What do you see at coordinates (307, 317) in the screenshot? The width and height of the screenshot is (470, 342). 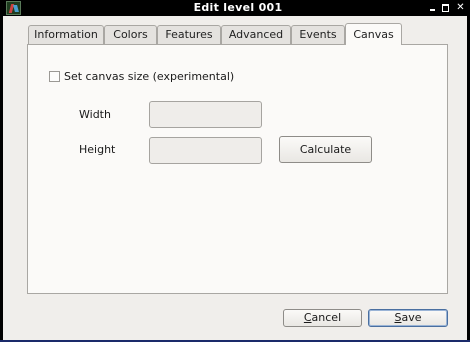 I see `cancel-mnemonic: C` at bounding box center [307, 317].